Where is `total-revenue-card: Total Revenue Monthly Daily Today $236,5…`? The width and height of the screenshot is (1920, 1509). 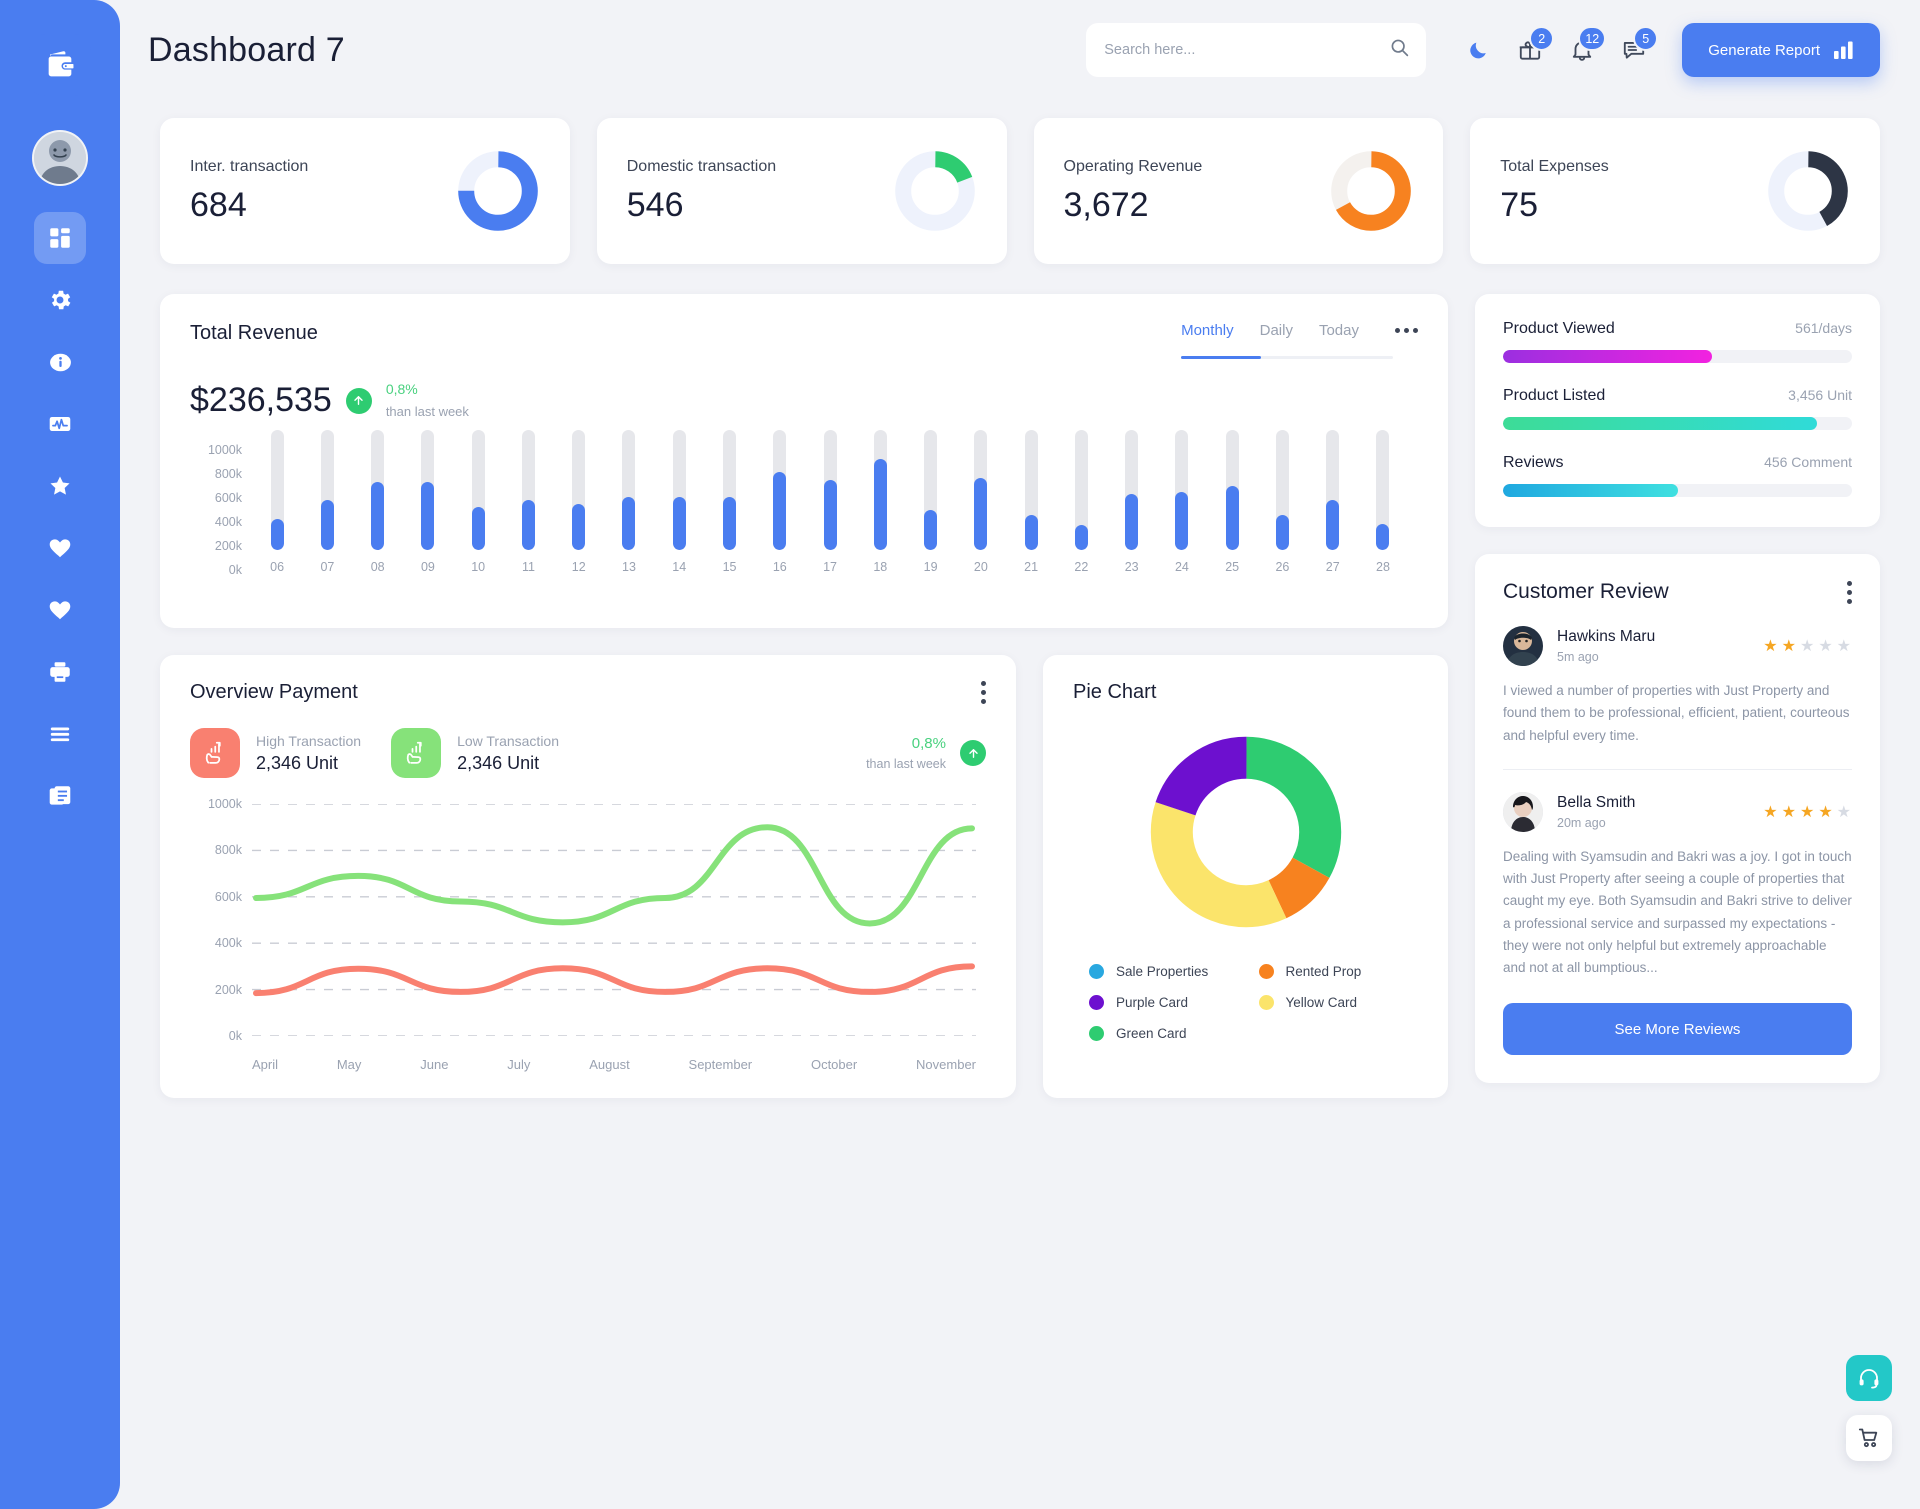
total-revenue-card: Total Revenue Monthly Daily Today $236,5… is located at coordinates (804, 461).